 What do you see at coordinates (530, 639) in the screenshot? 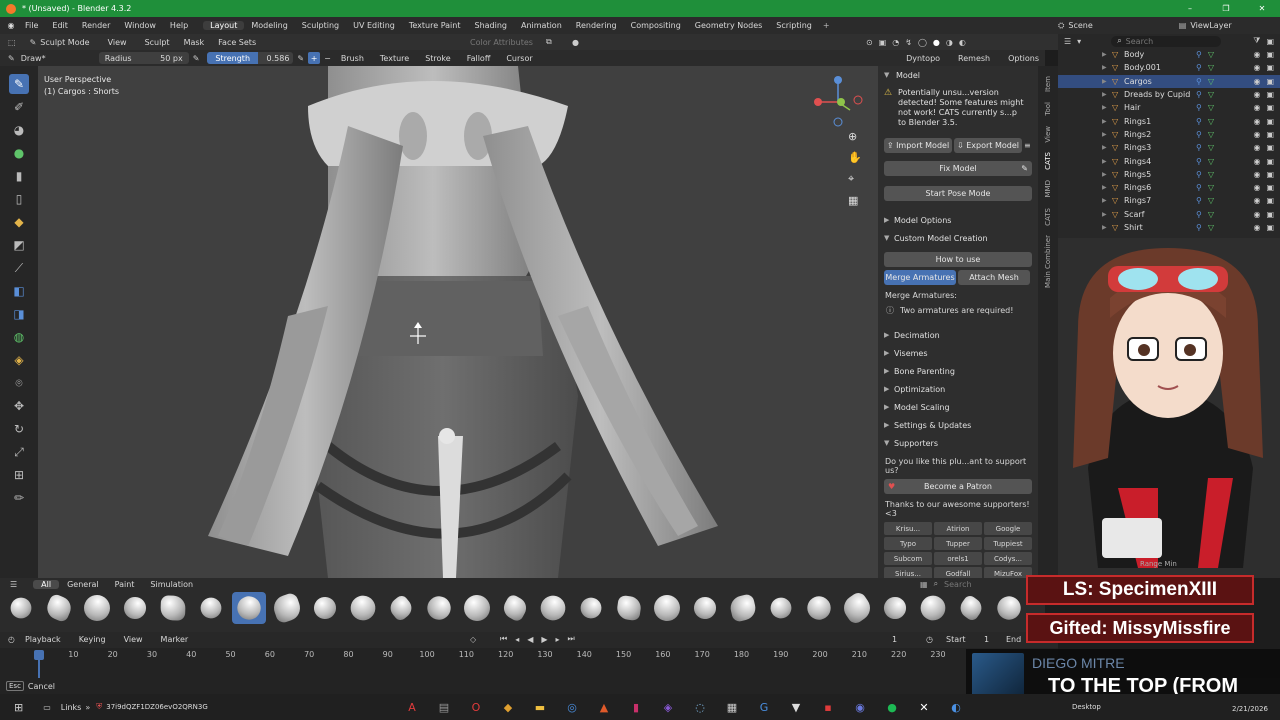
I see `play-reverse-icon: ◀` at bounding box center [530, 639].